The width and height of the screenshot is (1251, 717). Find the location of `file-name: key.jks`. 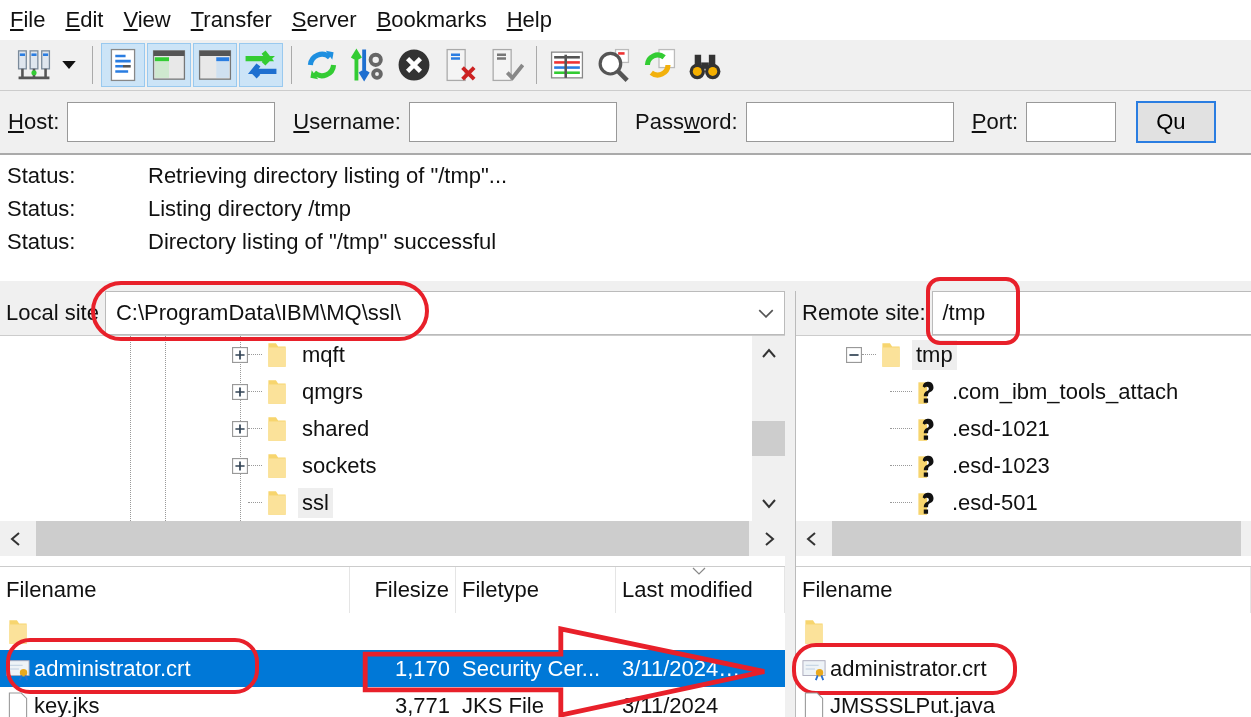

file-name: key.jks is located at coordinates (67, 704).